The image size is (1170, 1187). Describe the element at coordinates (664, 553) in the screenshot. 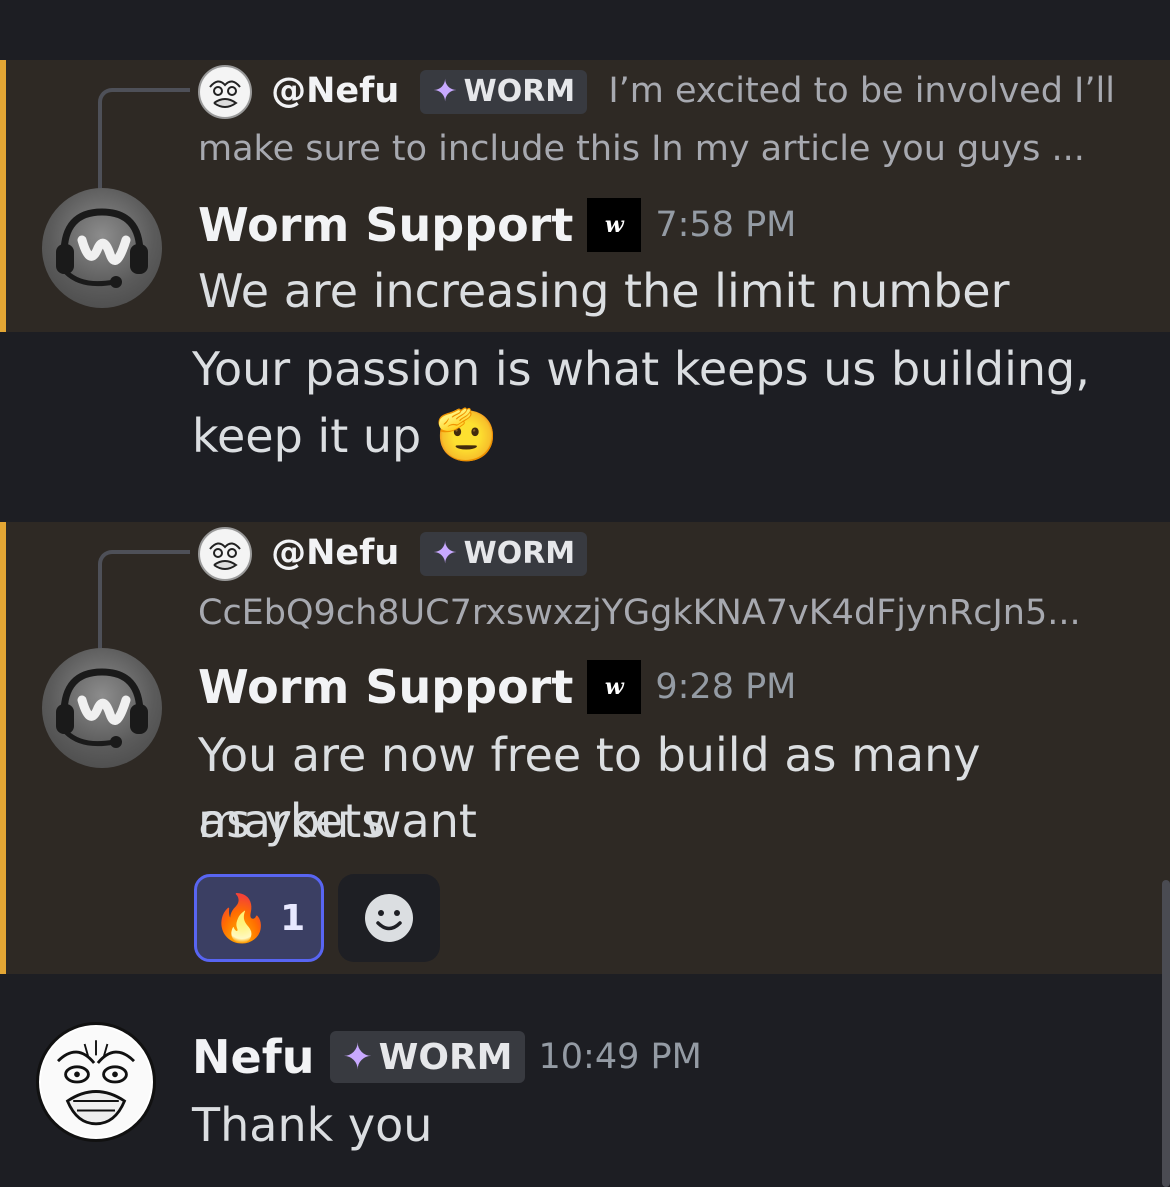

I see `reply-preview: @Nefu ✦ WORM` at that location.